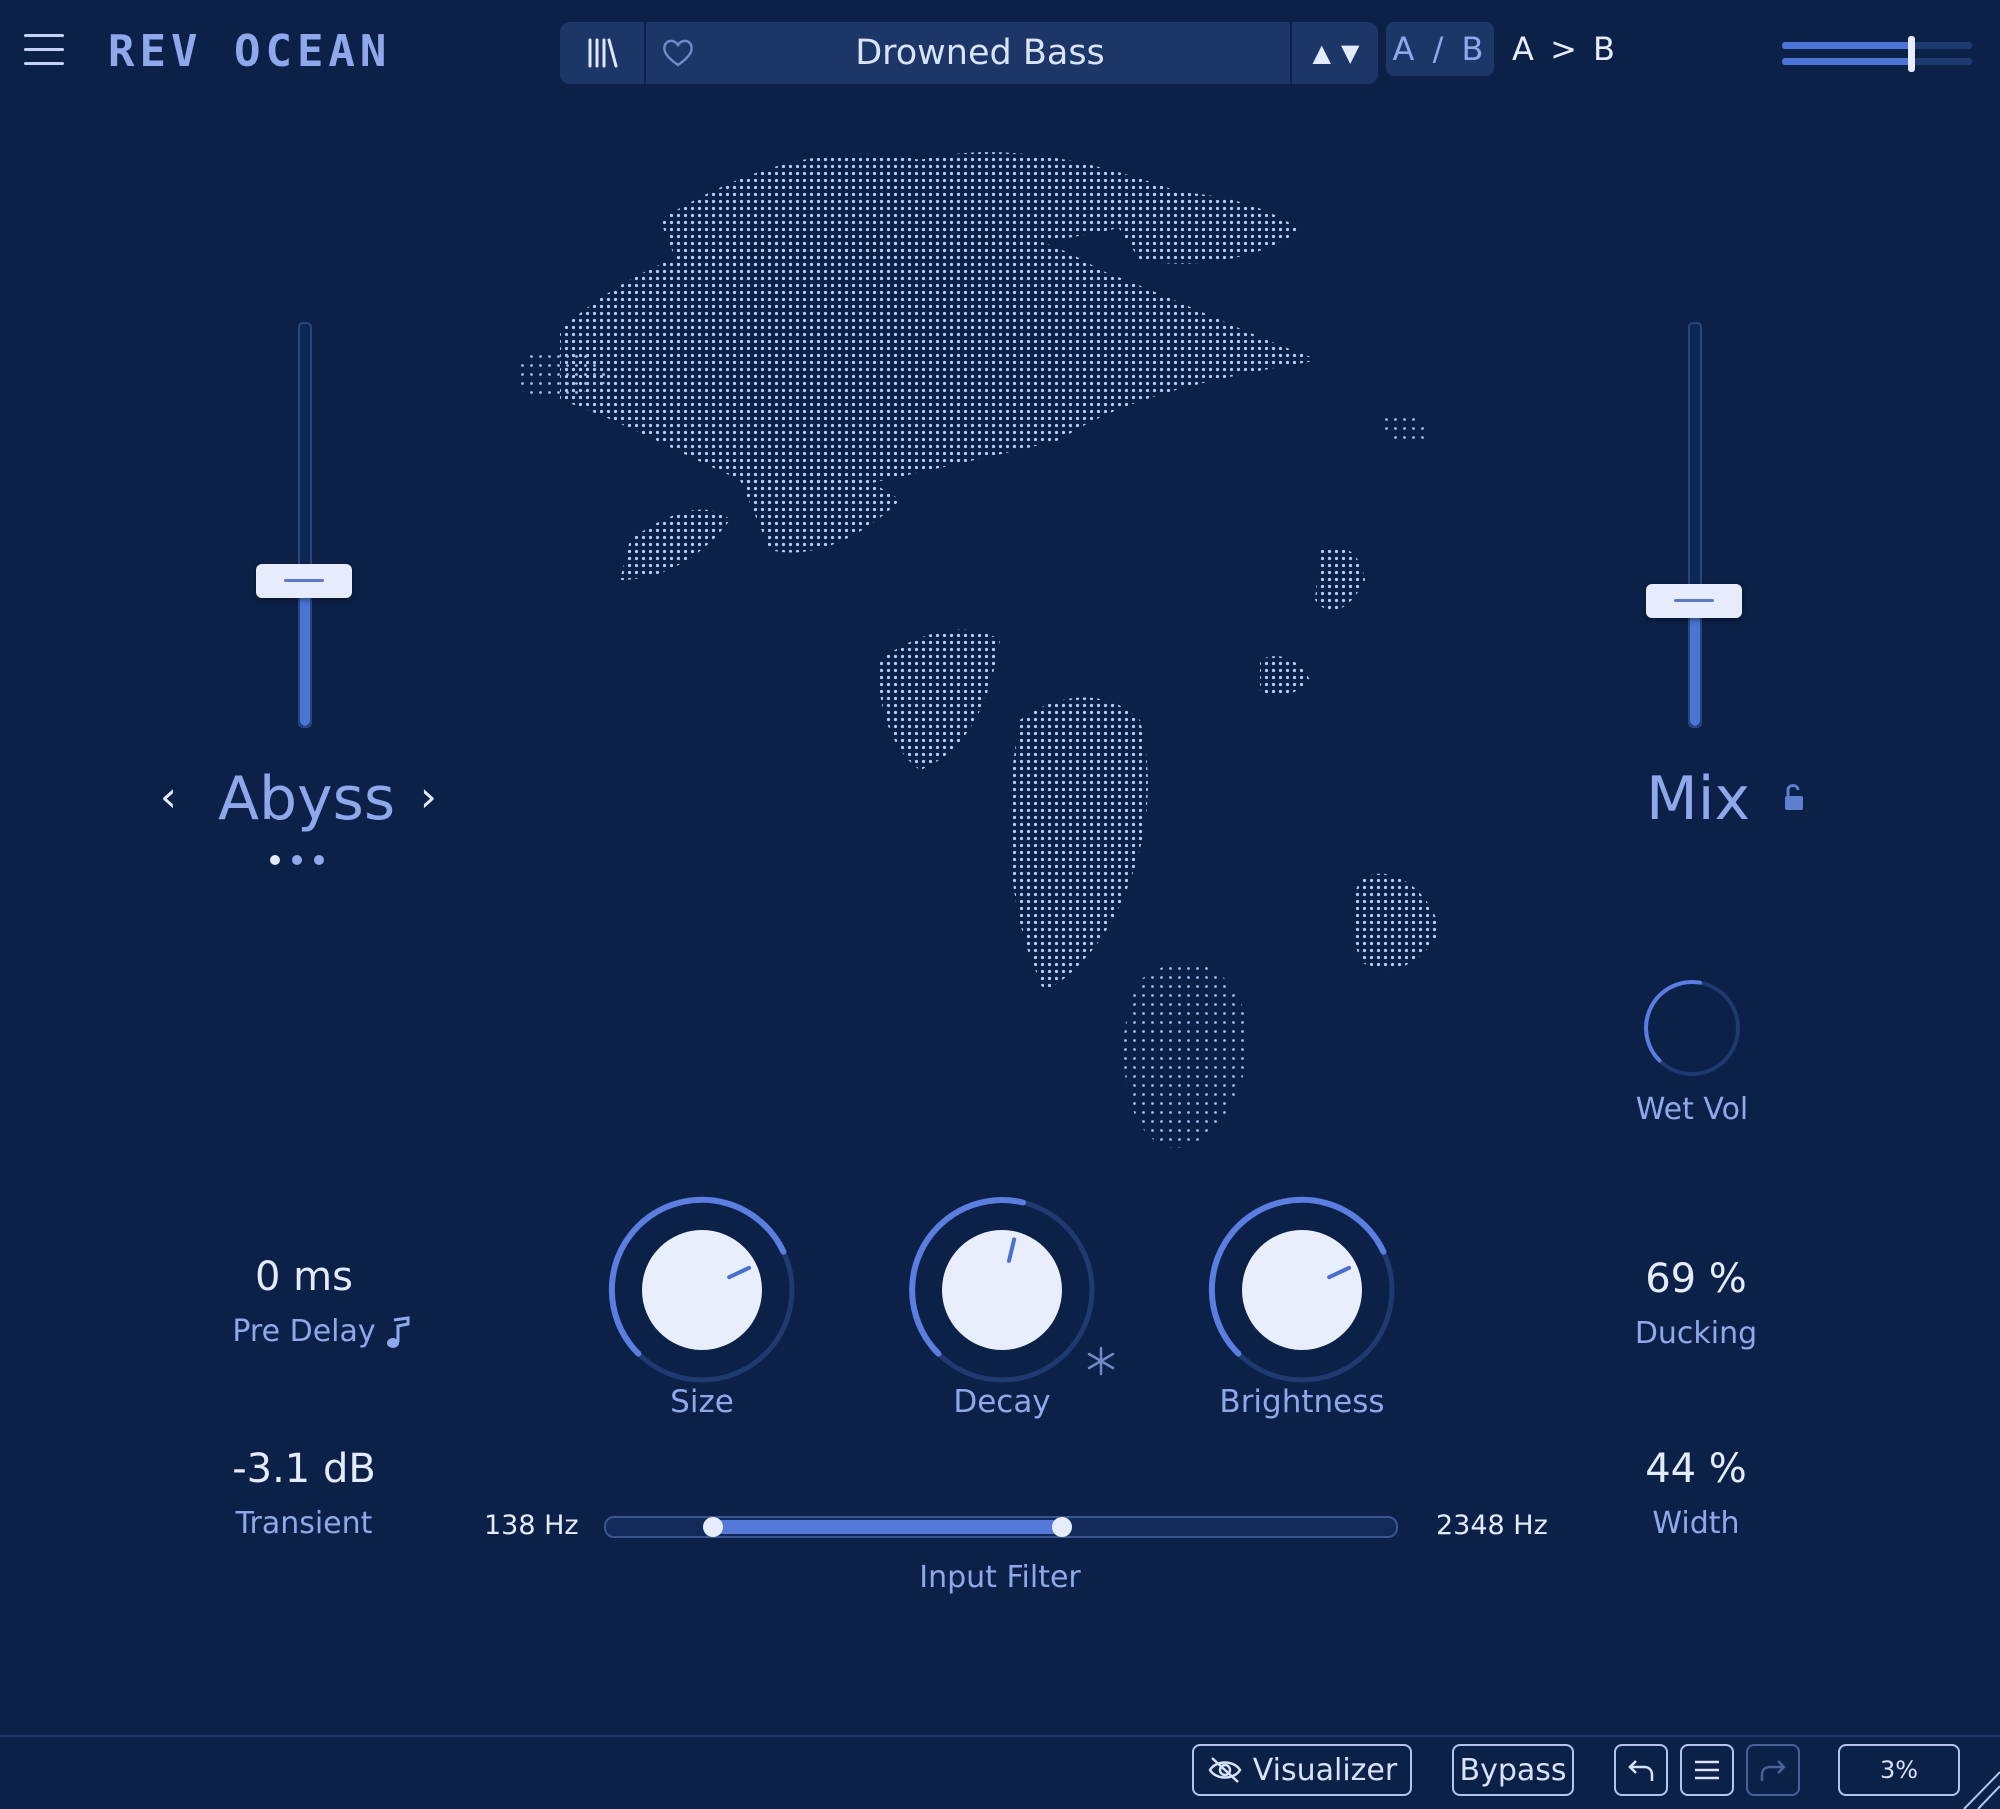 The width and height of the screenshot is (2000, 1809). Describe the element at coordinates (1302, 1402) in the screenshot. I see `brightness-label: Brightness` at that location.